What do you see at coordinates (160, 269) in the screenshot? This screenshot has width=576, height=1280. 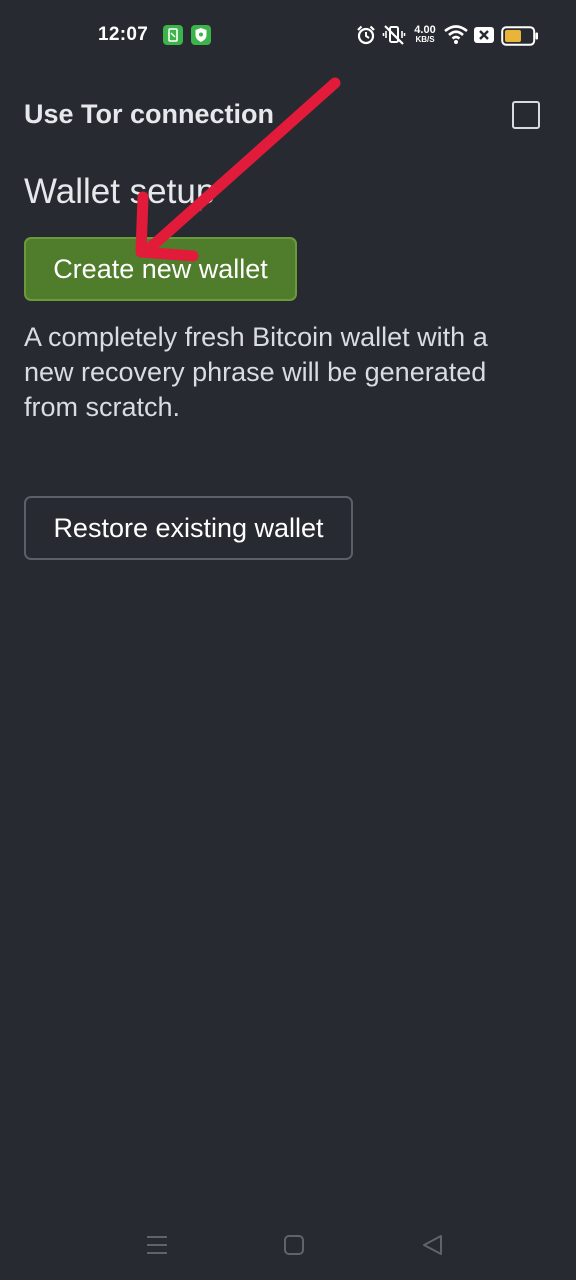 I see `create-new-wallet-button: Create new wallet` at bounding box center [160, 269].